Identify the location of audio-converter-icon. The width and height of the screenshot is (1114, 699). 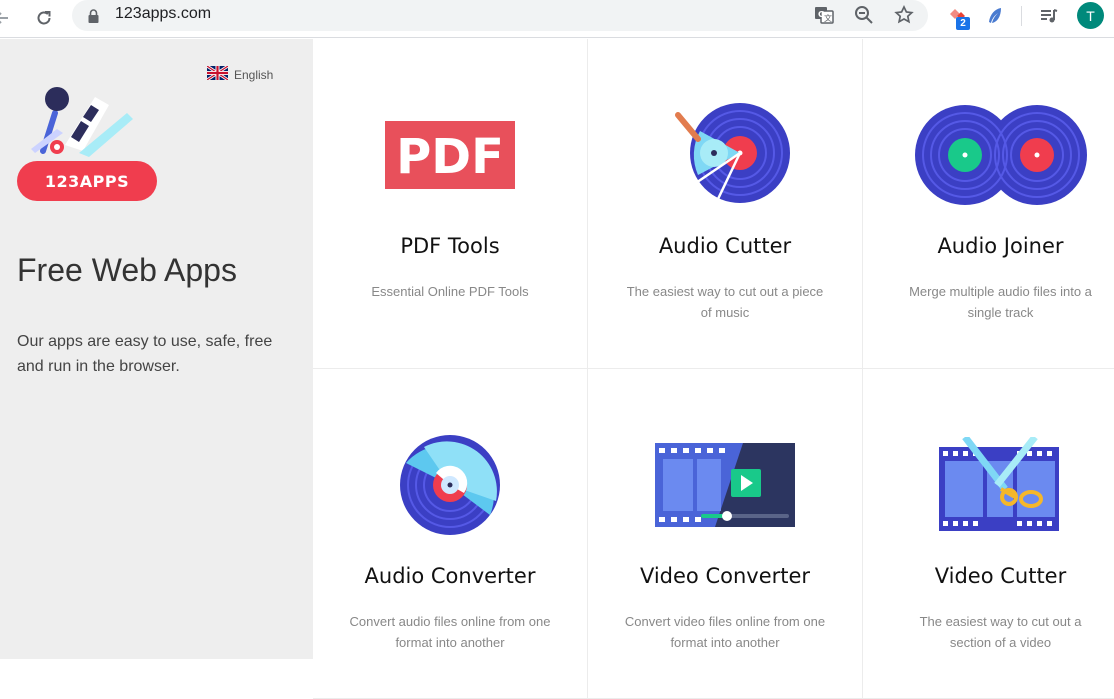
(450, 485).